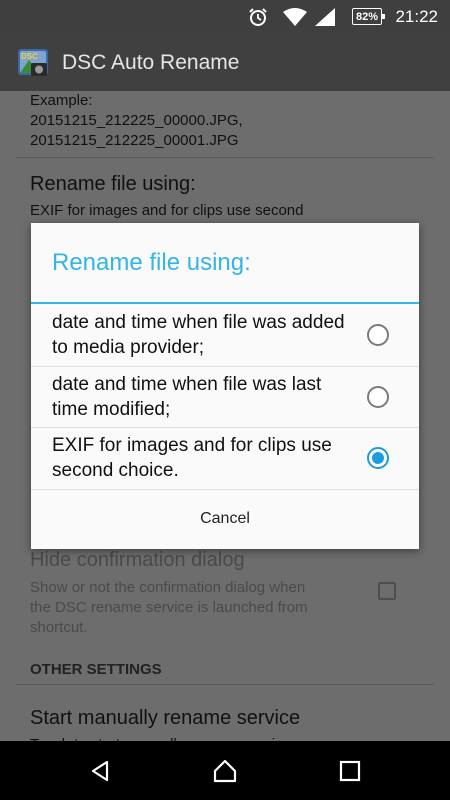  Describe the element at coordinates (295, 16) in the screenshot. I see `wifi-icon` at that location.